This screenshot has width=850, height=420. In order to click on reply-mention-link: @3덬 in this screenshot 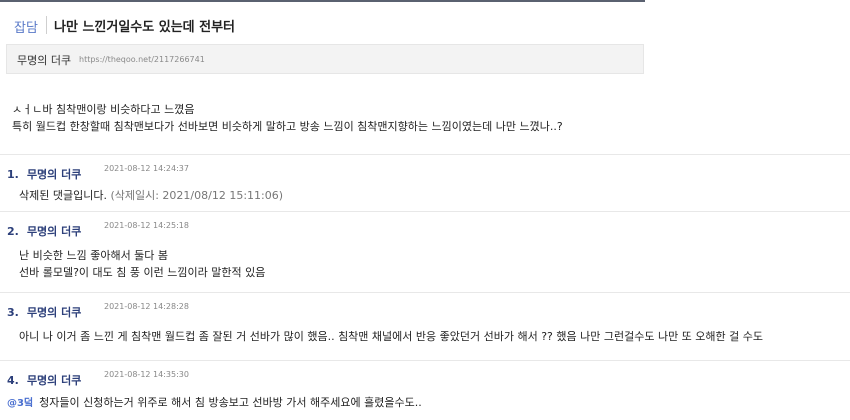, I will do `click(20, 403)`.